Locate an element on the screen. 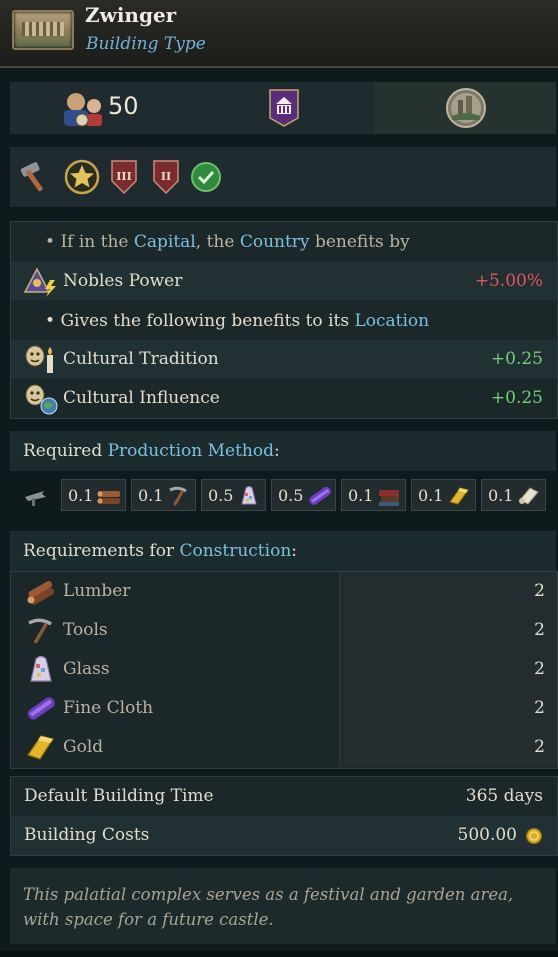  production-inputs-row: 0.1 0.1 0.5 0.5 0.1 0.1 0.1 is located at coordinates (283, 496).